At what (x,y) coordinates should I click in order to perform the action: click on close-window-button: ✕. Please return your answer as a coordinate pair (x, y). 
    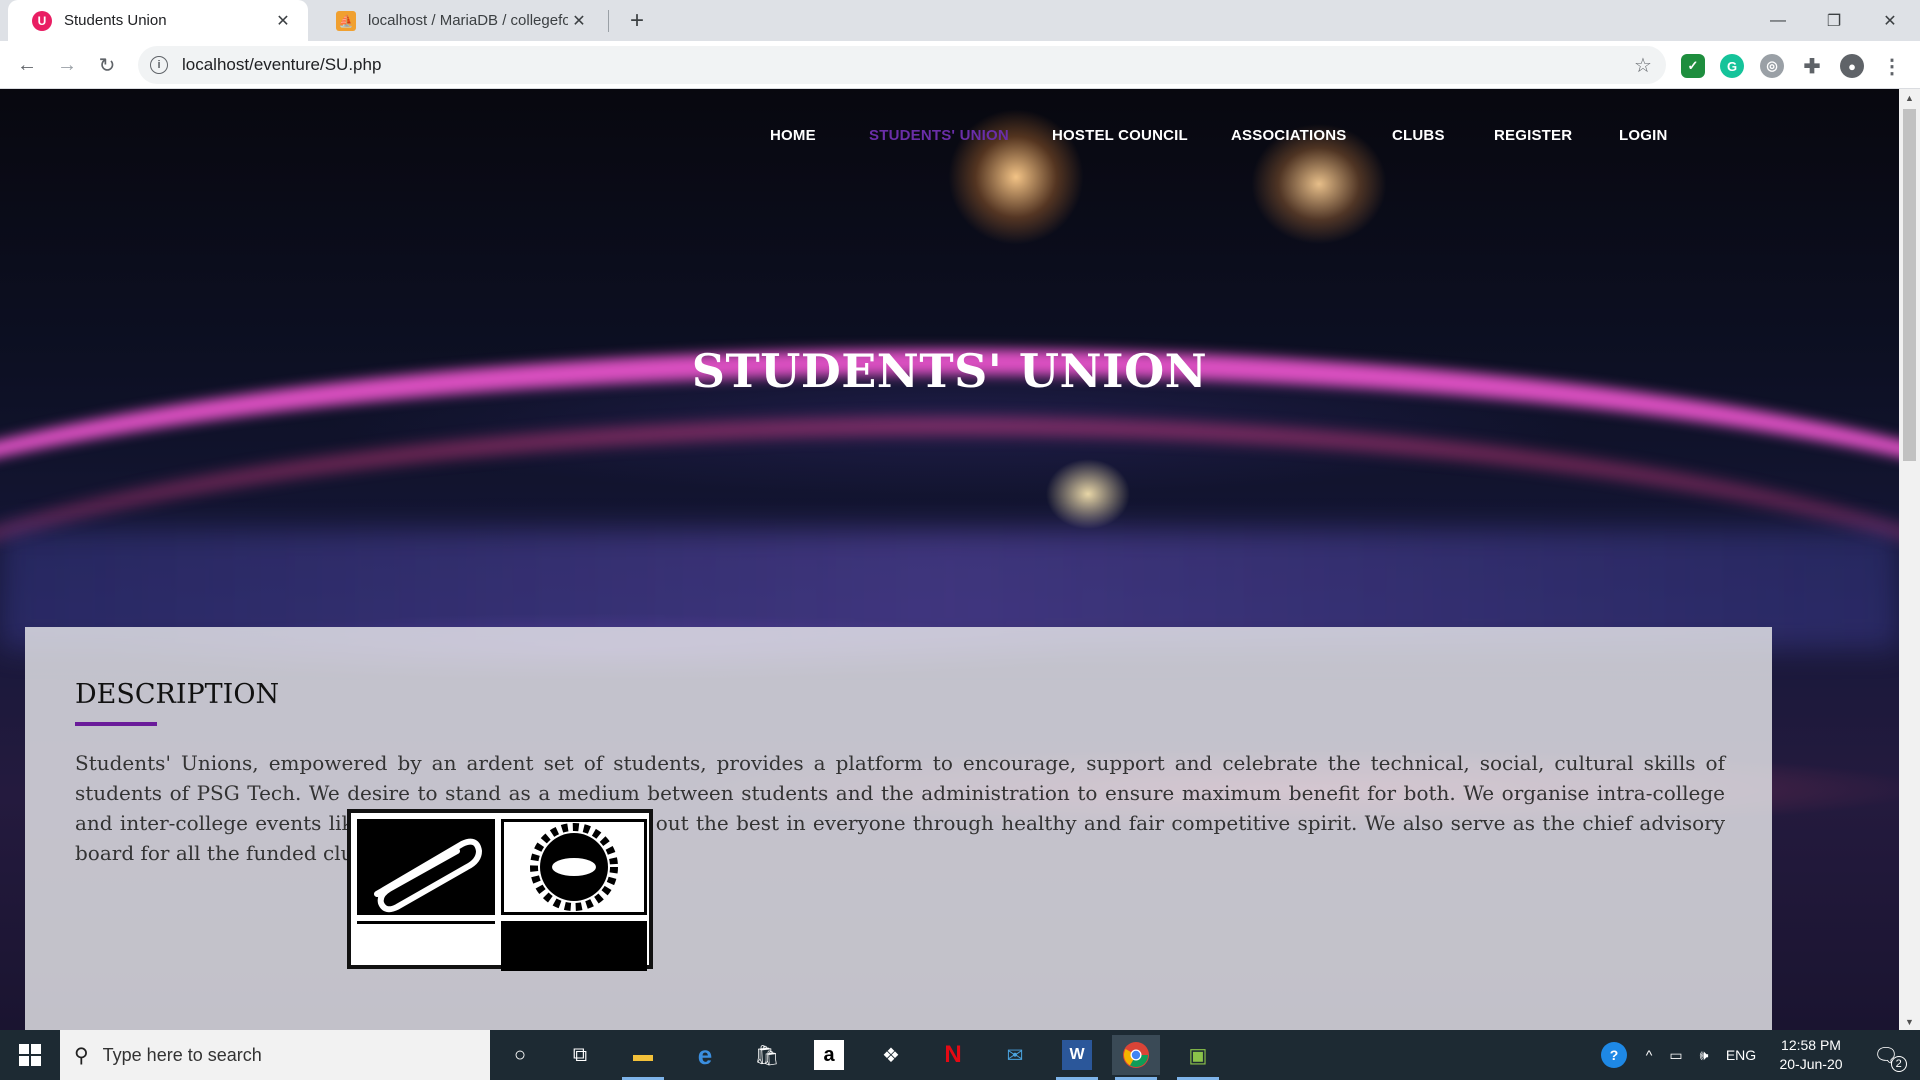
    Looking at the image, I should click on (1890, 20).